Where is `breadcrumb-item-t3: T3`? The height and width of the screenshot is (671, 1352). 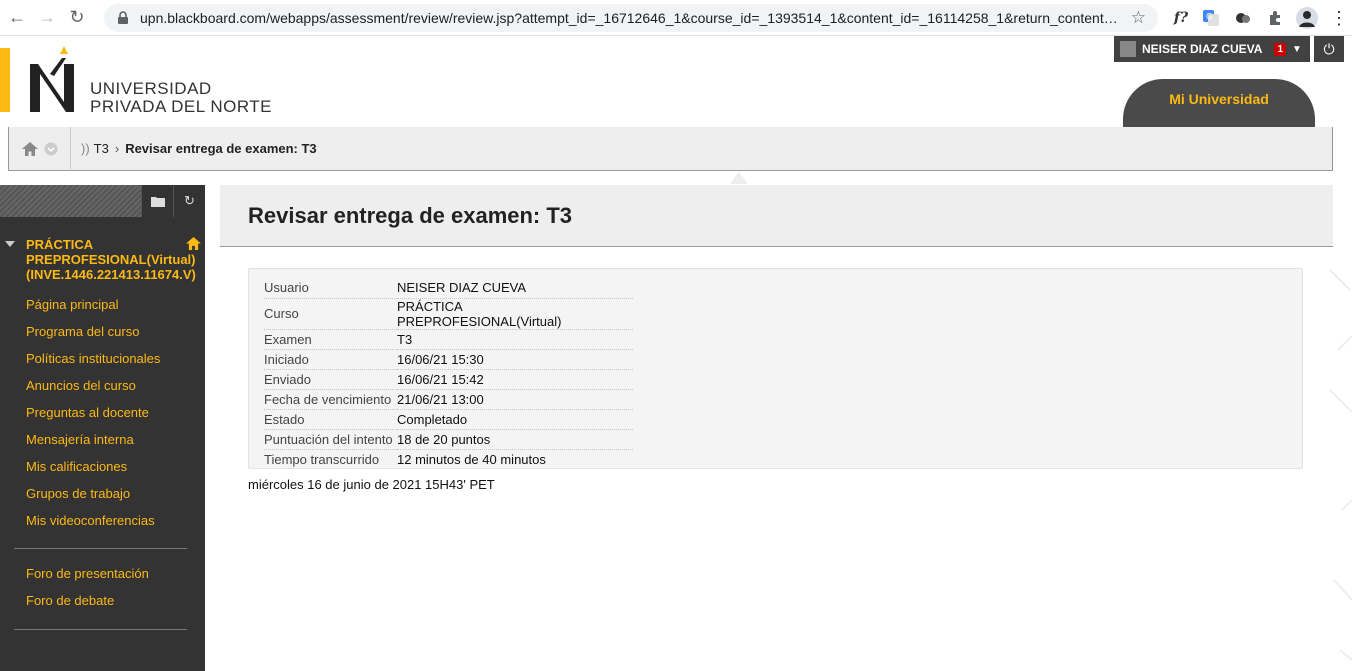 breadcrumb-item-t3: T3 is located at coordinates (101, 148).